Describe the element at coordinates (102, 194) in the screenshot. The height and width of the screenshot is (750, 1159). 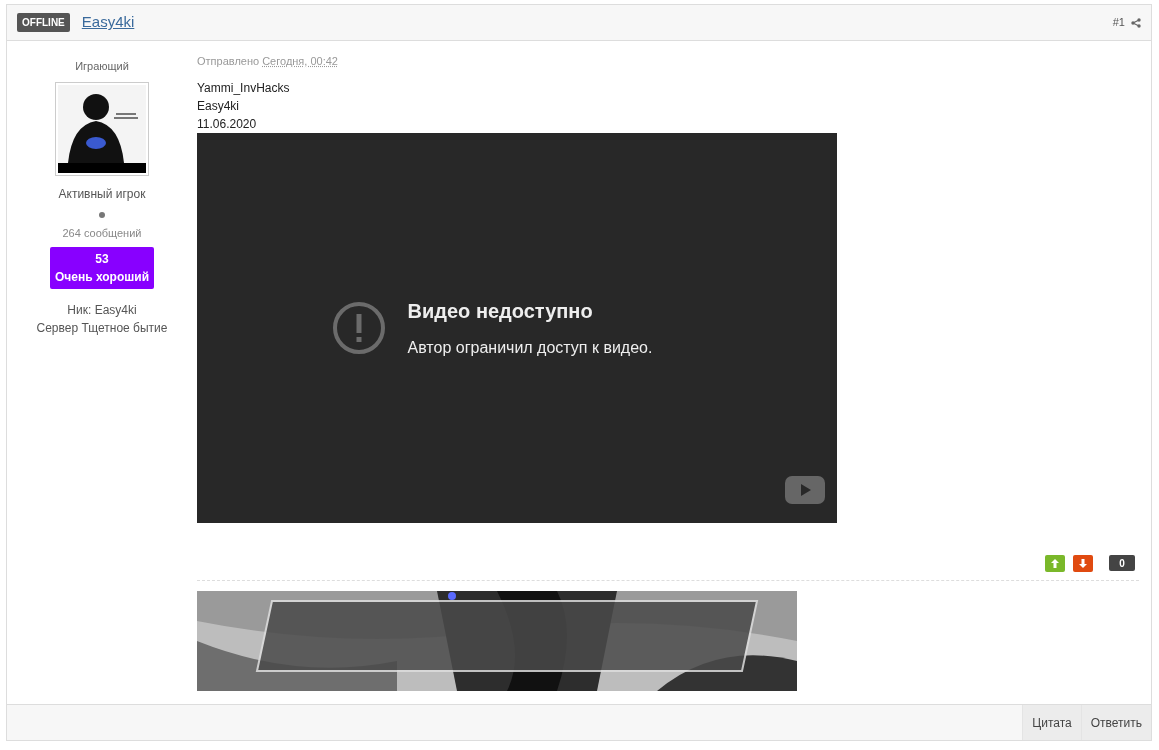
I see `user-rank: Активный игрок` at that location.